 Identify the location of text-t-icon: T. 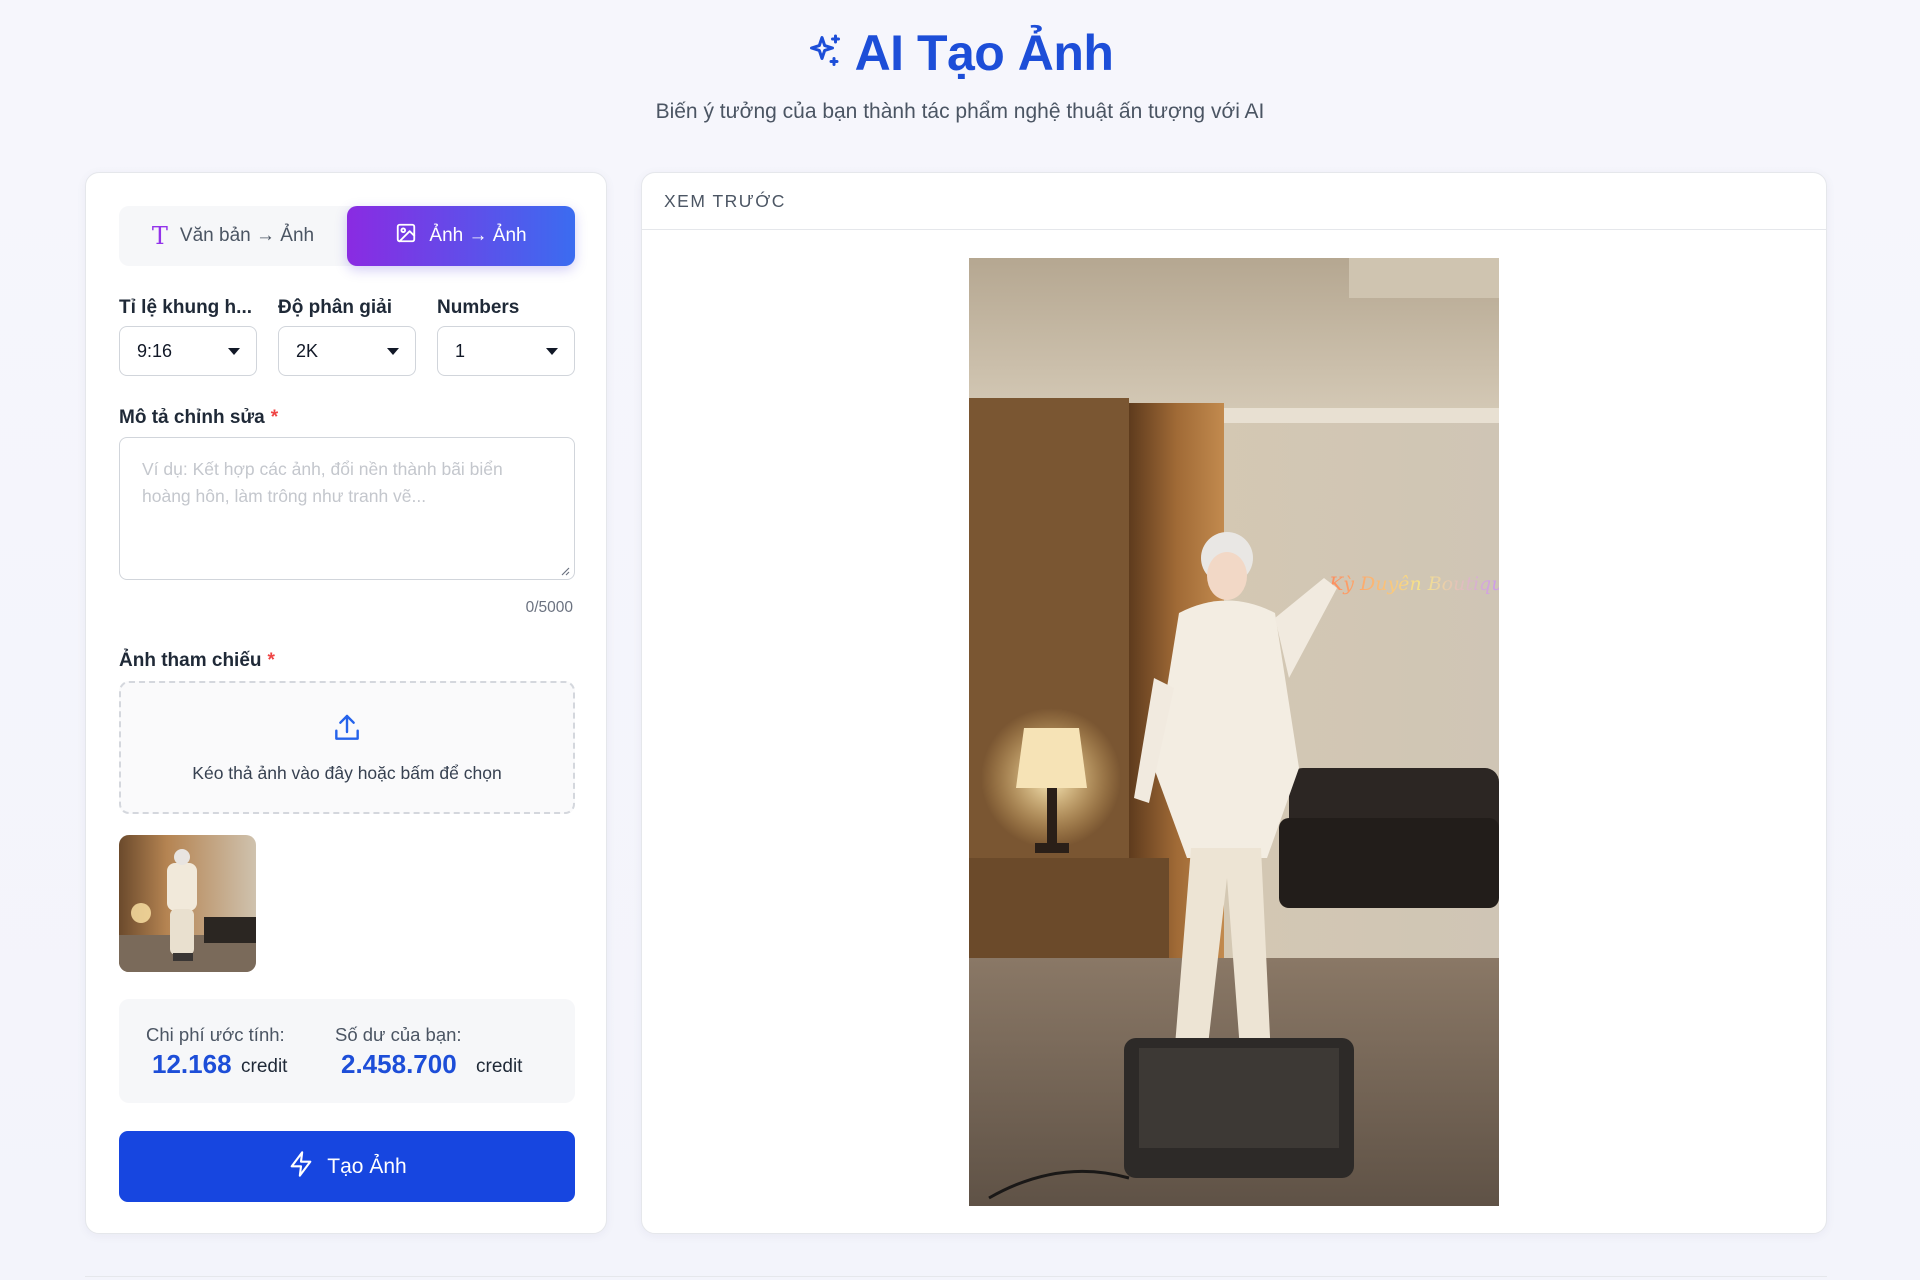
(159, 236).